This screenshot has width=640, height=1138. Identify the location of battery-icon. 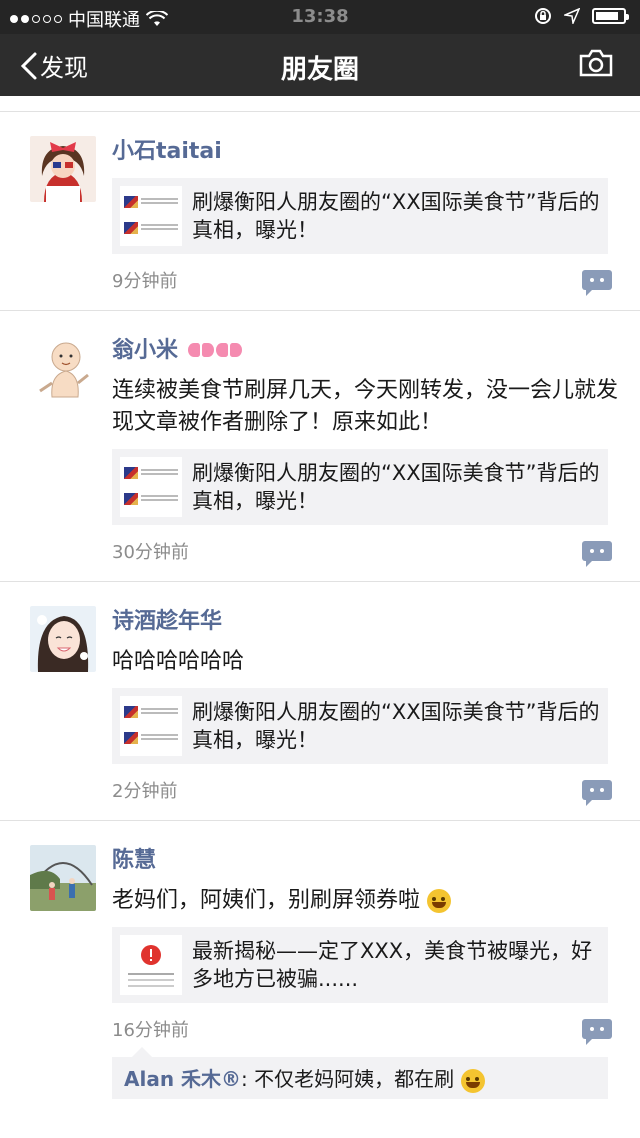
(610, 16).